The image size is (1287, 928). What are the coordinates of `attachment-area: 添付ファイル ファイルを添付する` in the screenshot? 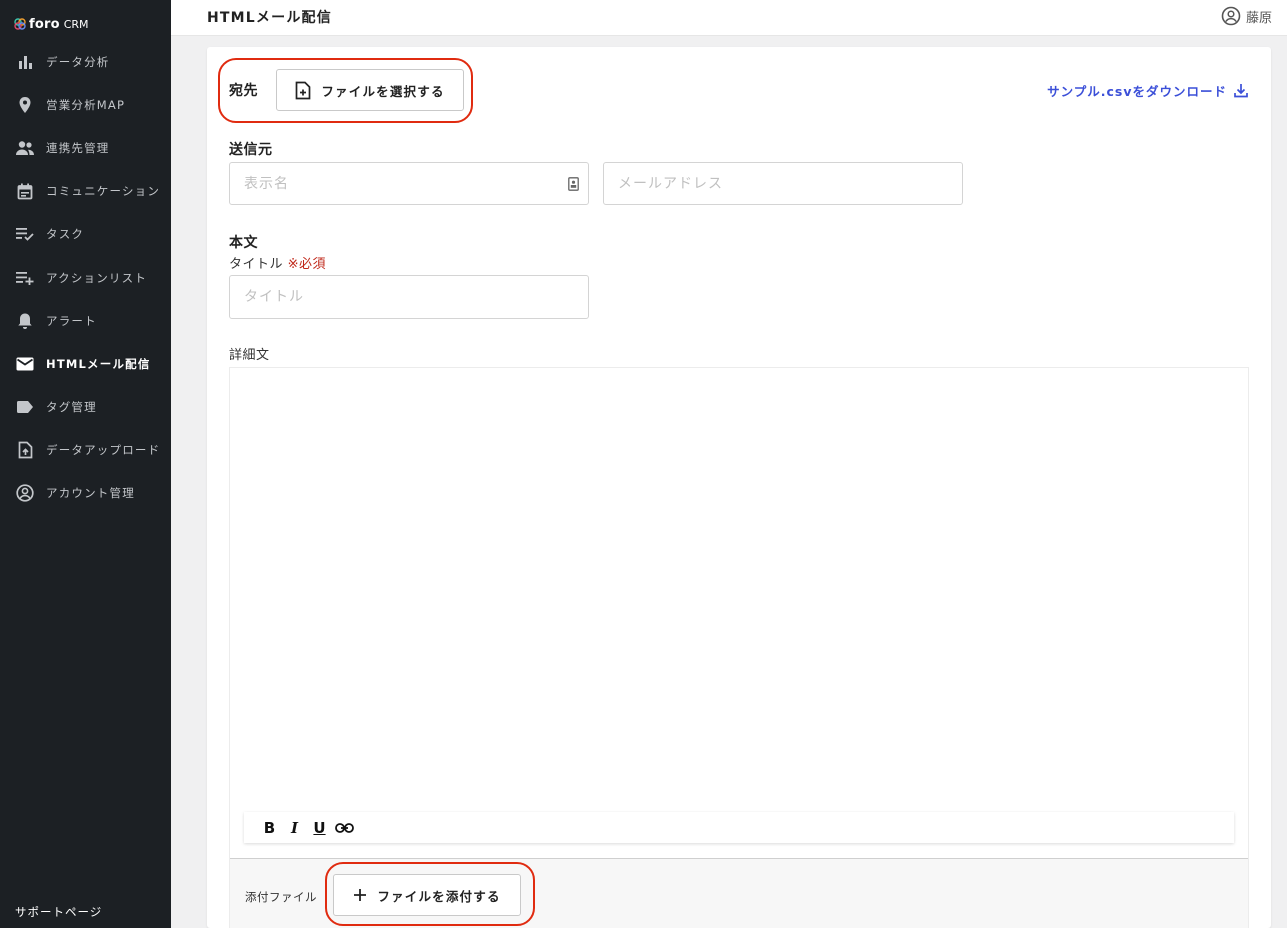 It's located at (739, 893).